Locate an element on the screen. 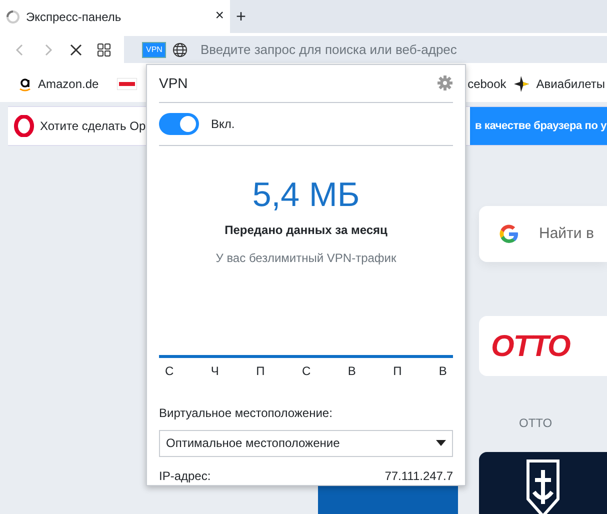 The height and width of the screenshot is (514, 607). bookmark-label: Amazon.de is located at coordinates (68, 84).